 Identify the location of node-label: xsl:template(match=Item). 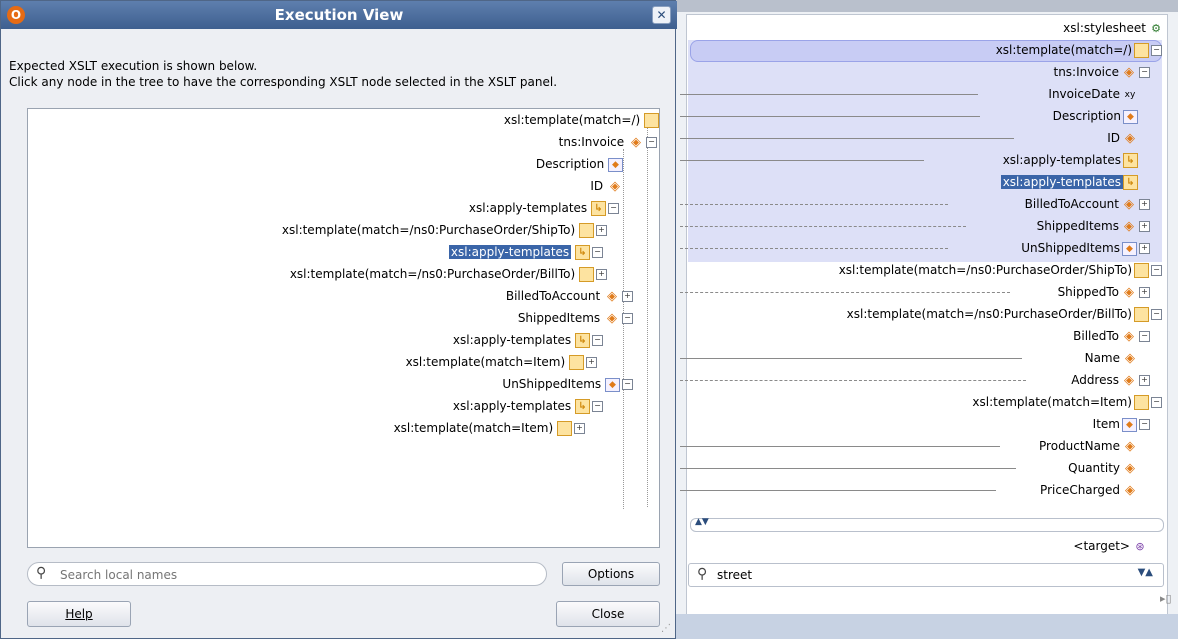
(1052, 402).